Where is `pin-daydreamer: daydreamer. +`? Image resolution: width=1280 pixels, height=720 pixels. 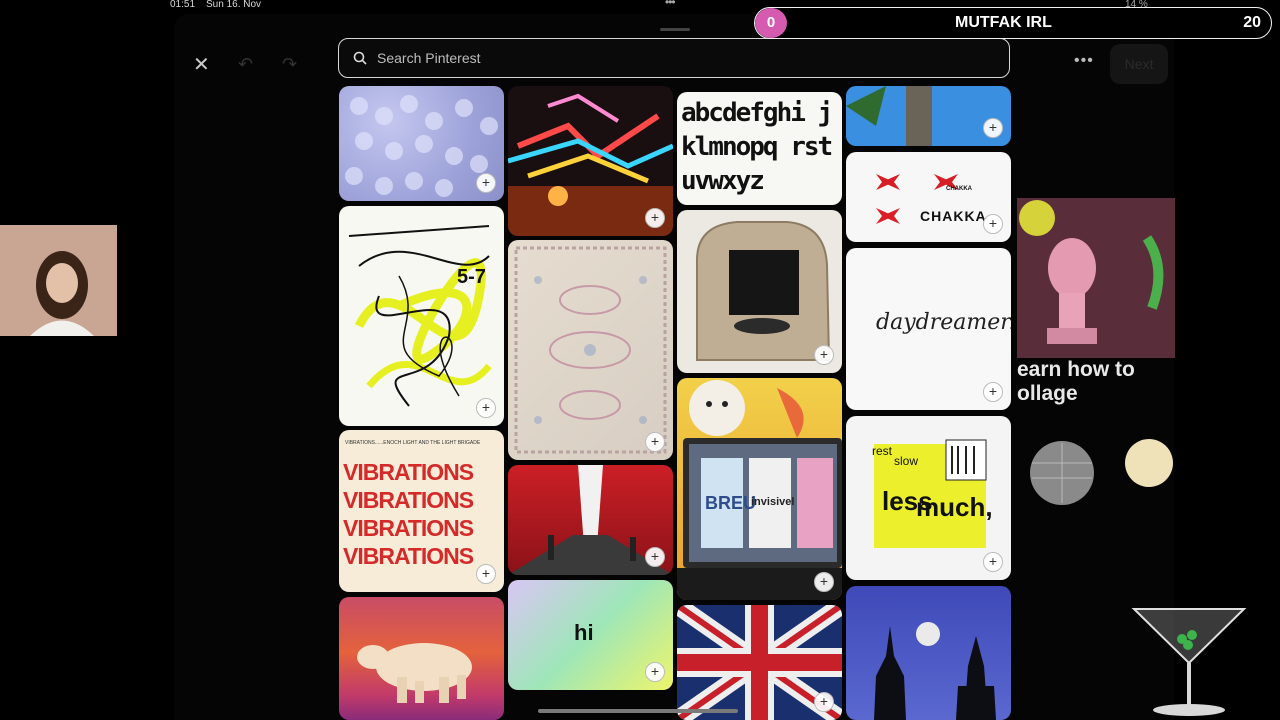
pin-daydreamer: daydreamer. + is located at coordinates (928, 329).